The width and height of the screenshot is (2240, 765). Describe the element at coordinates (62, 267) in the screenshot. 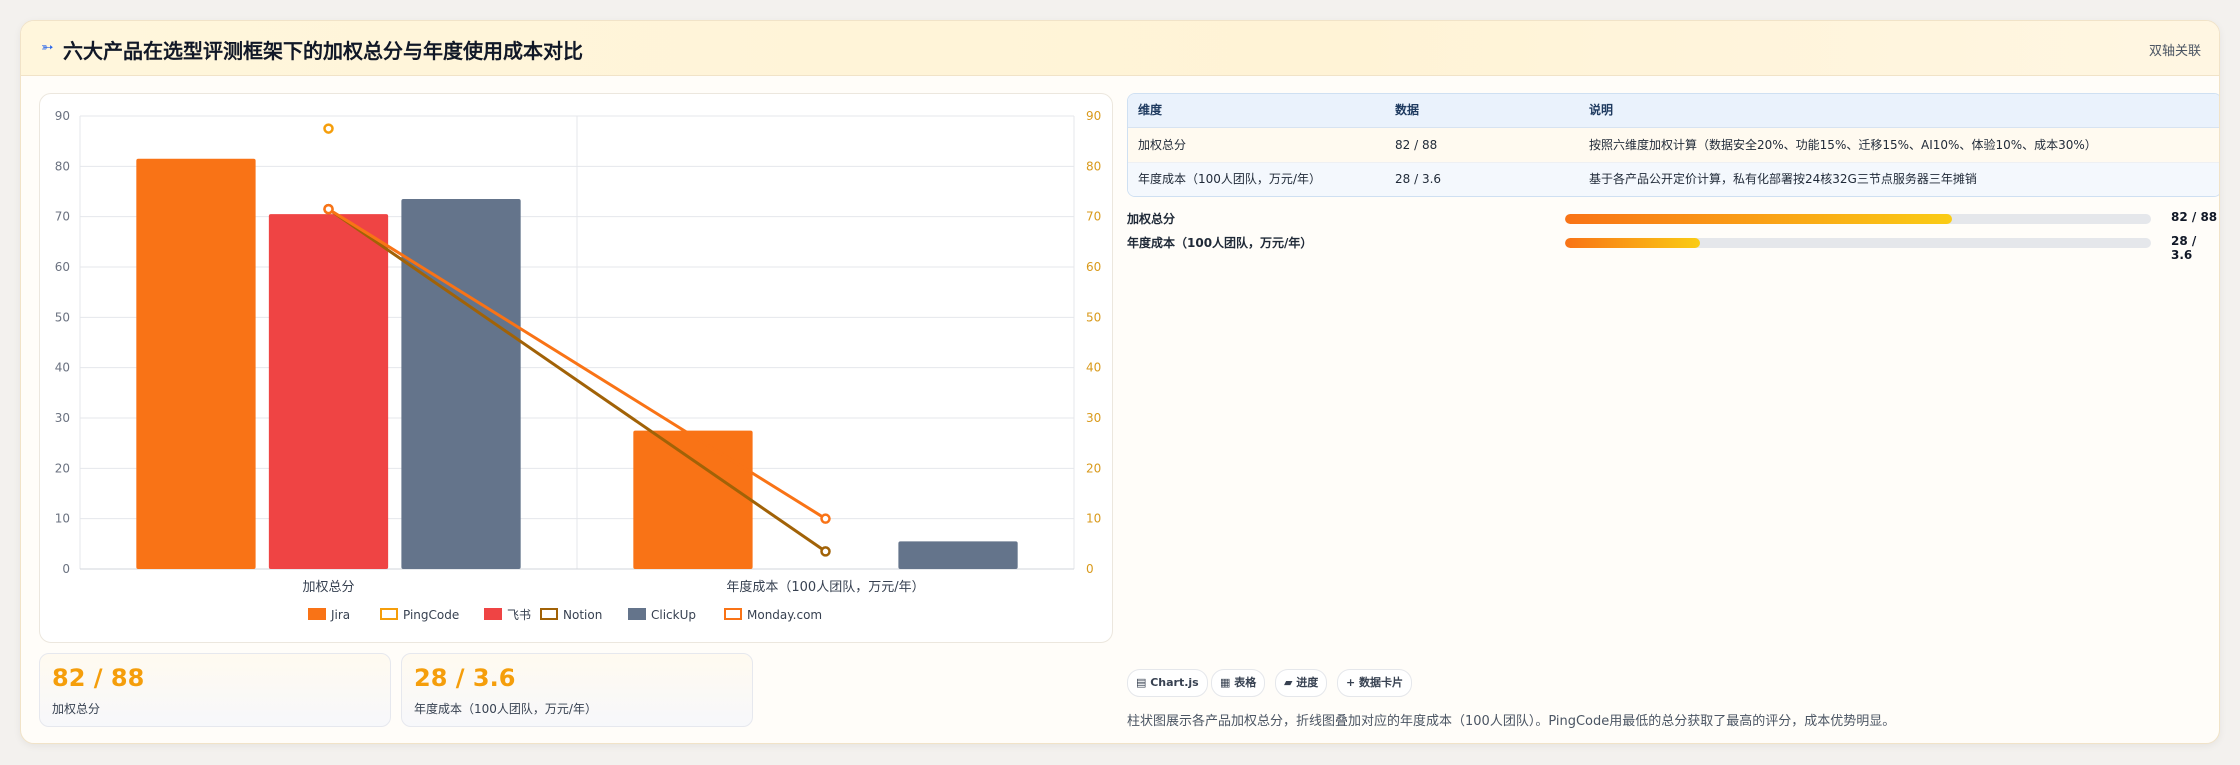

I see `y-tick-label: 60` at that location.